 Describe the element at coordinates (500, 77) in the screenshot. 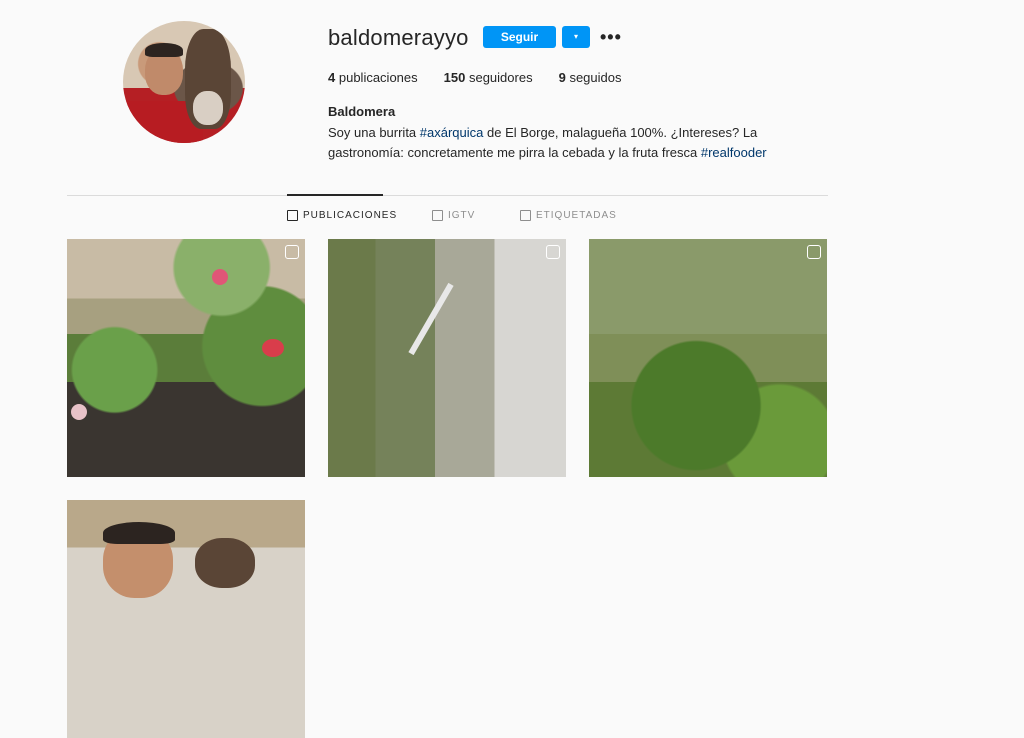

I see `stat-followers-label: seguidores` at that location.